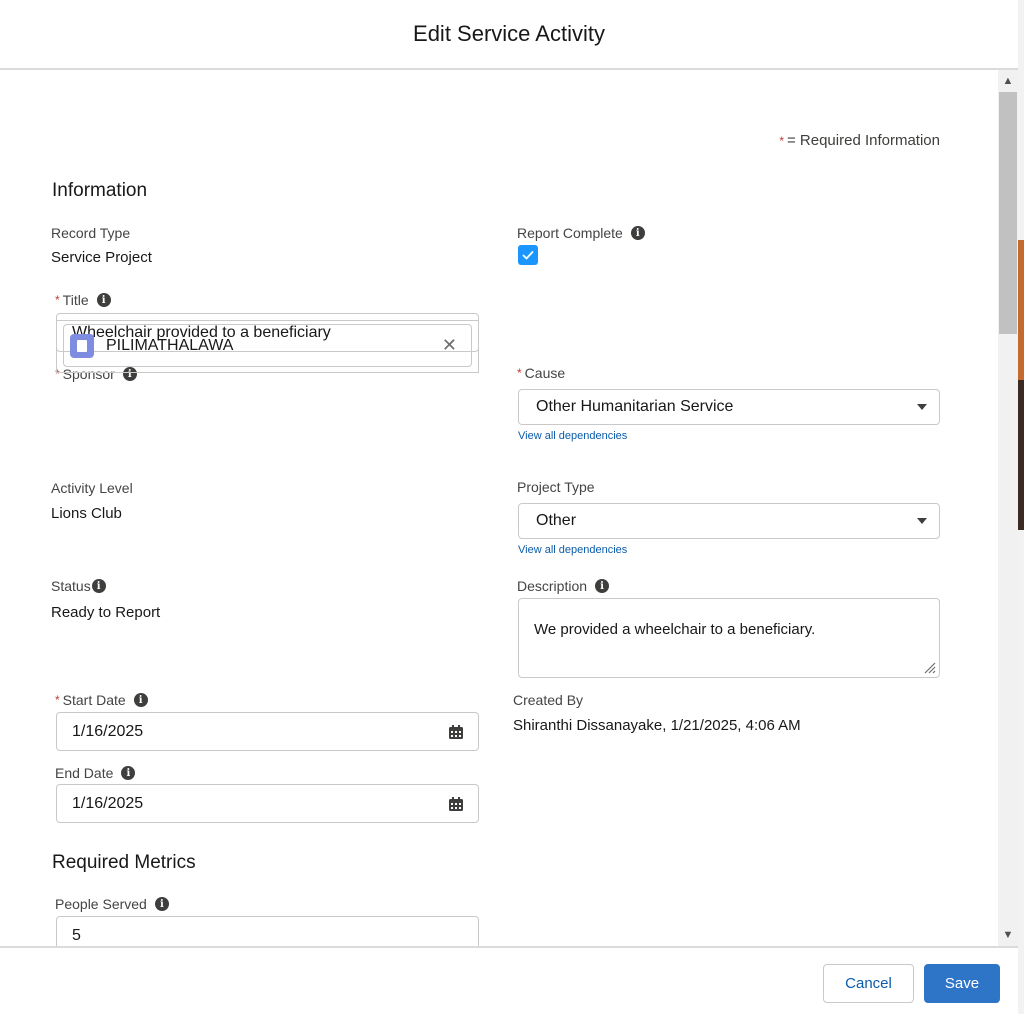  What do you see at coordinates (1008, 935) in the screenshot?
I see `scroll-down-arrow-icon: ▼` at bounding box center [1008, 935].